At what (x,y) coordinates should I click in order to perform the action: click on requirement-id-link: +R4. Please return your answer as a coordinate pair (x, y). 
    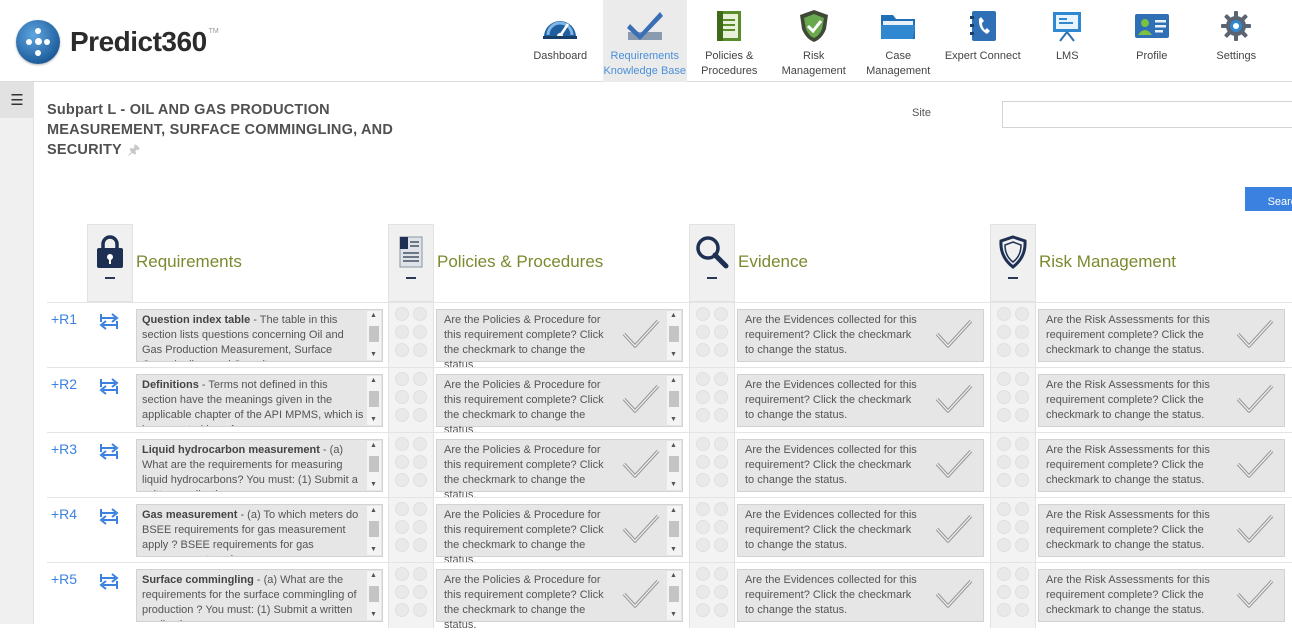
    Looking at the image, I should click on (64, 514).